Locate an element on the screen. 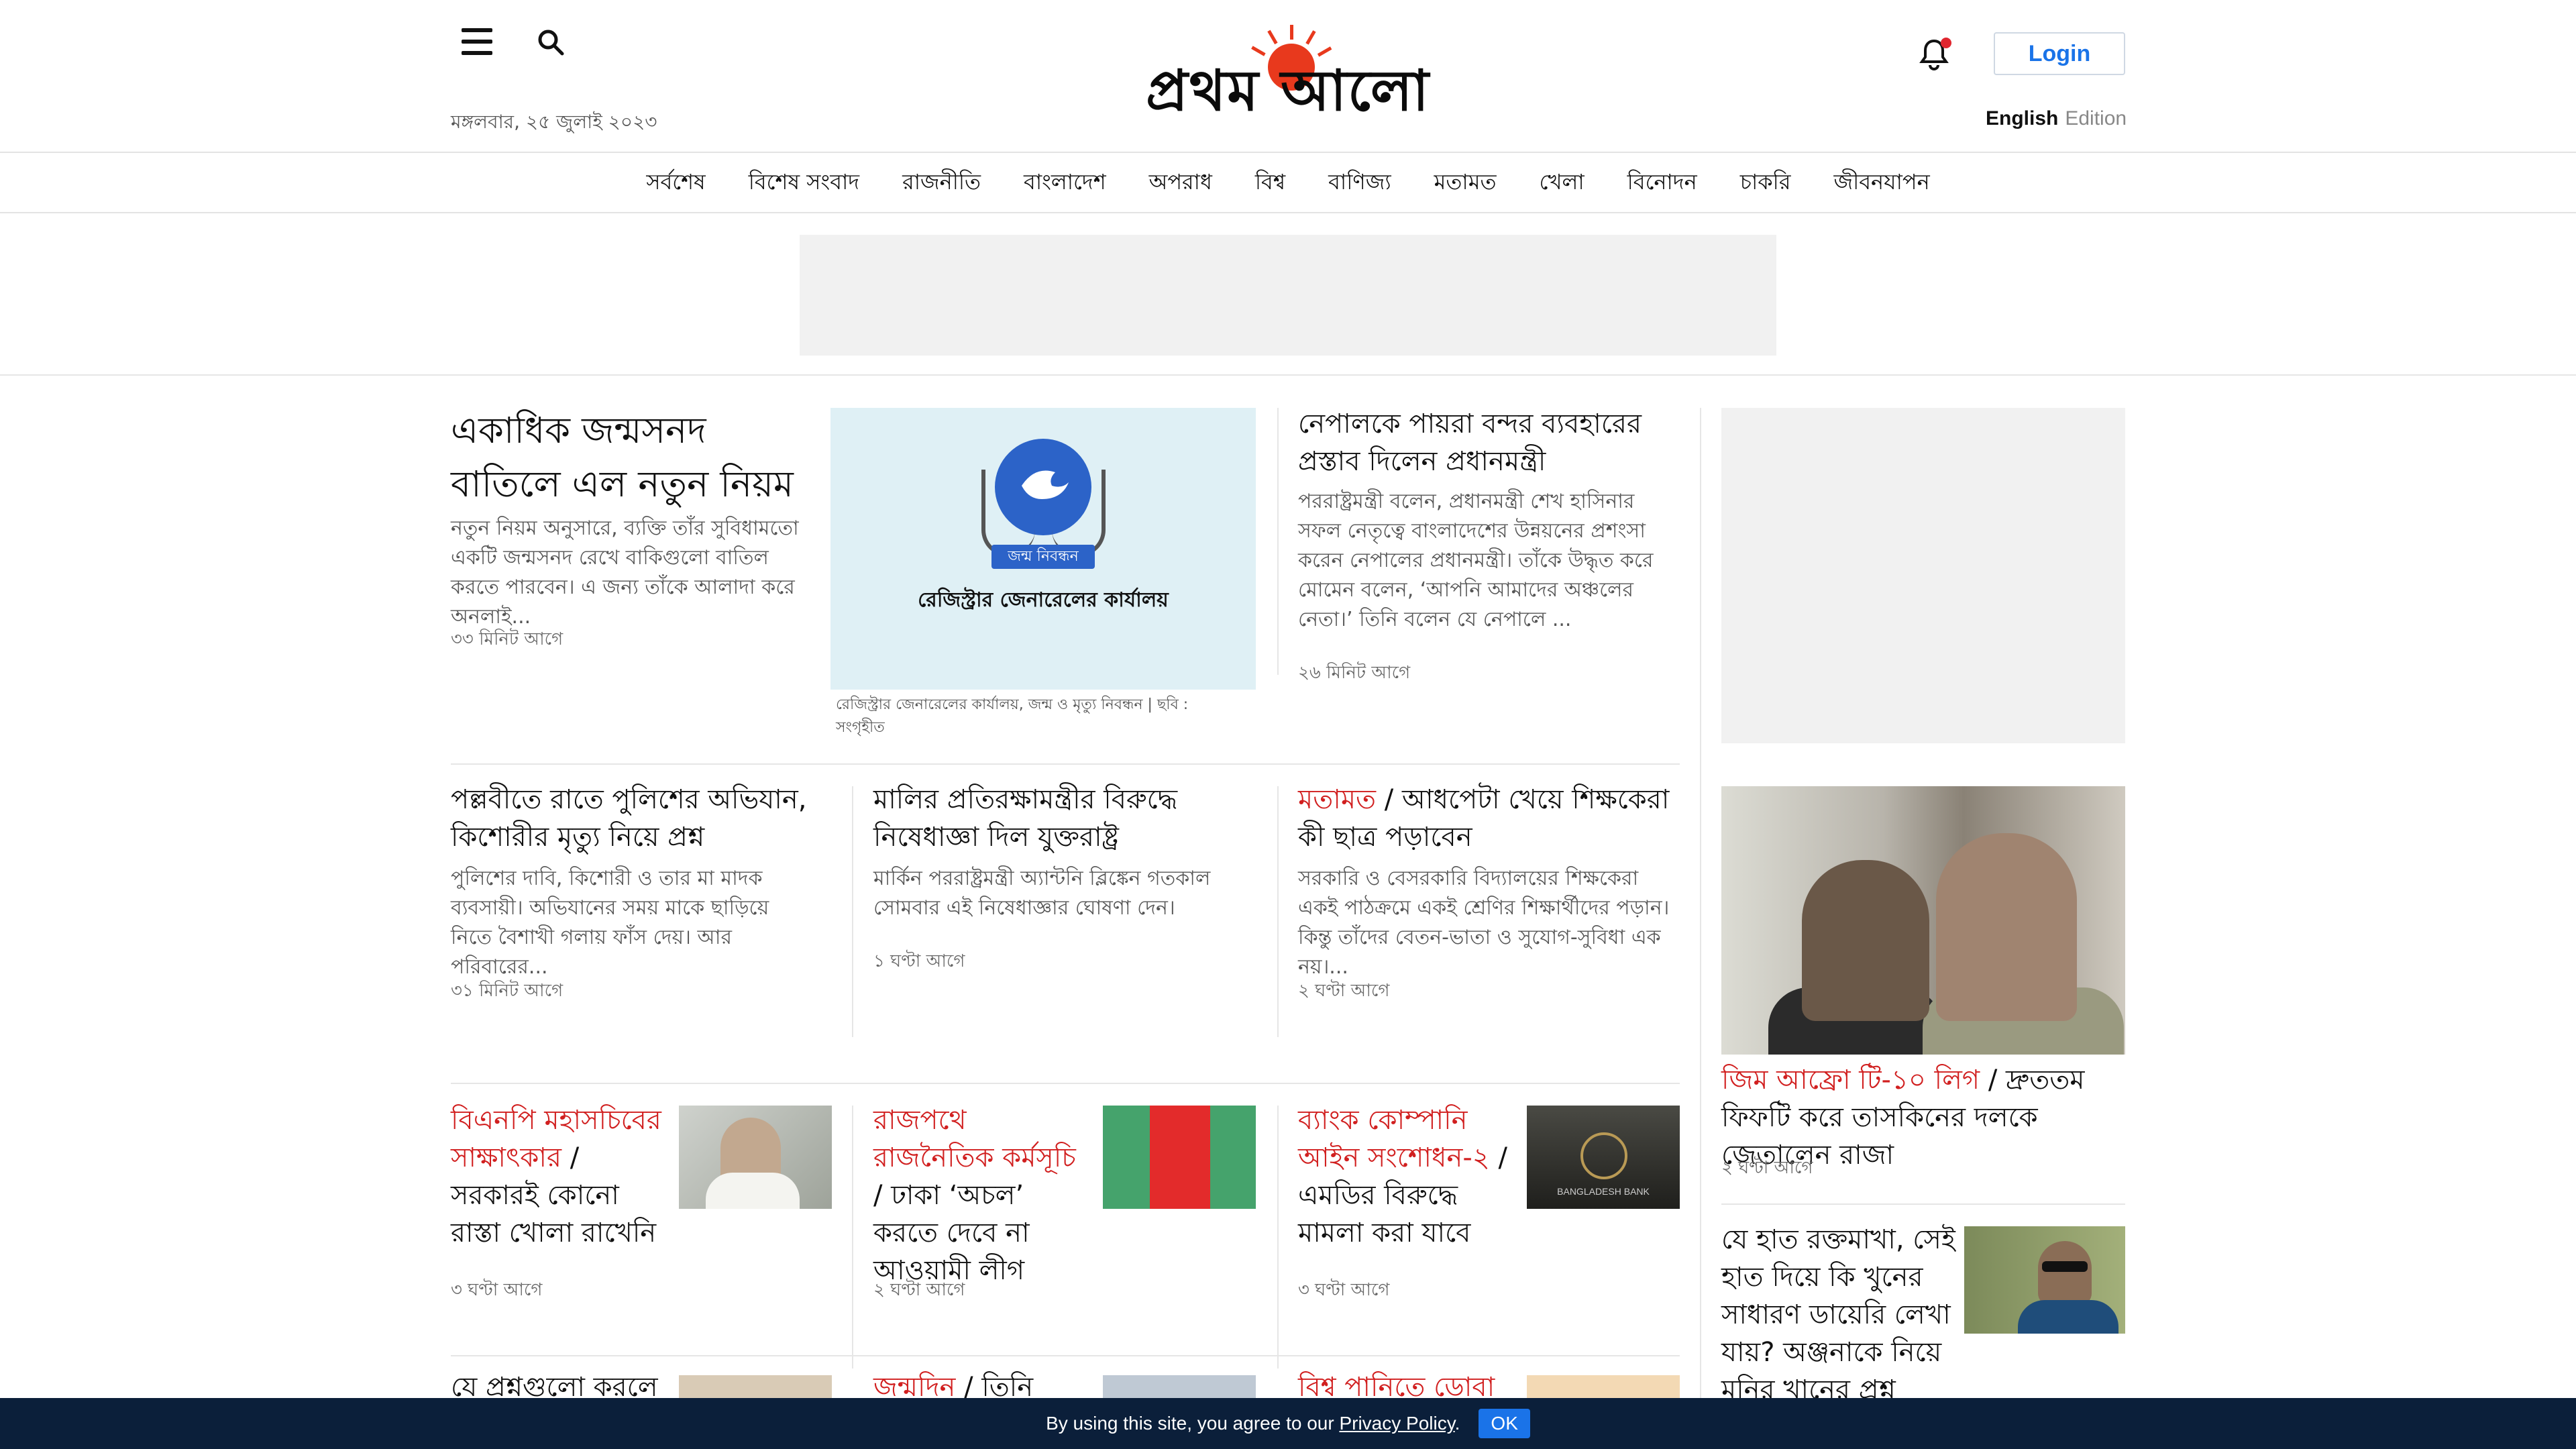 The image size is (2576, 1449). right-photo-story-kicker: জিম আফ্রো টি-১০ লিগ is located at coordinates (1850, 1080).